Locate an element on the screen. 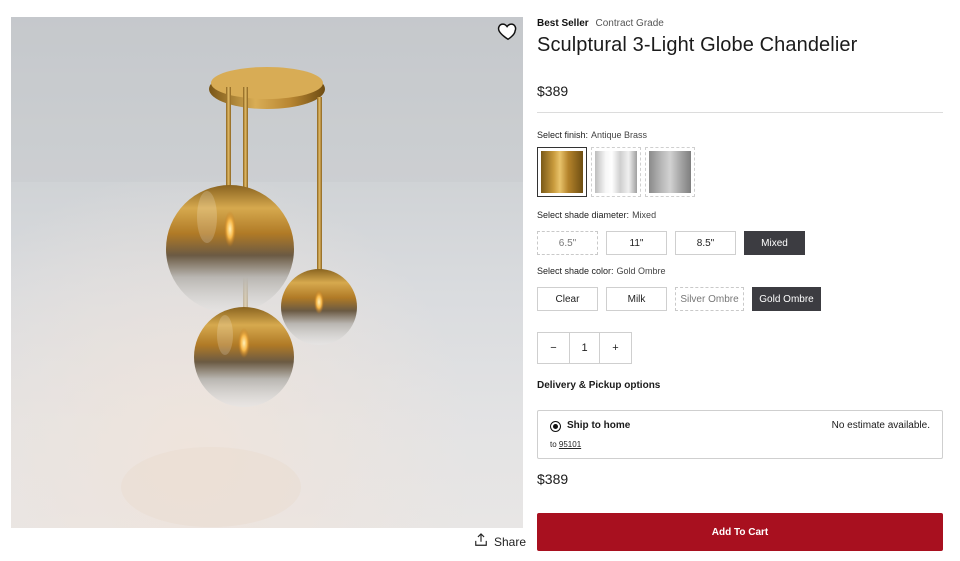  quantity-value: 1 is located at coordinates (584, 348).